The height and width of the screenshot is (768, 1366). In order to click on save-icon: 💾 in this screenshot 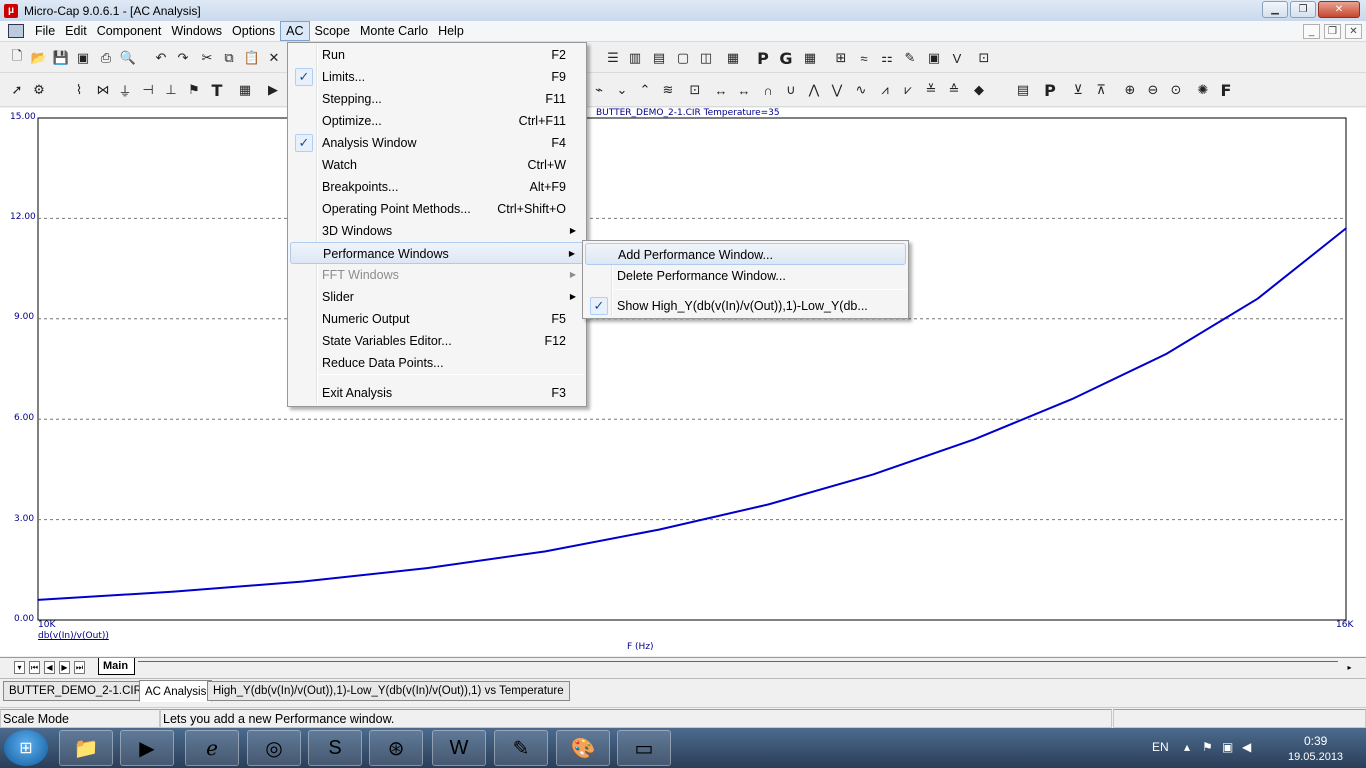, I will do `click(61, 58)`.